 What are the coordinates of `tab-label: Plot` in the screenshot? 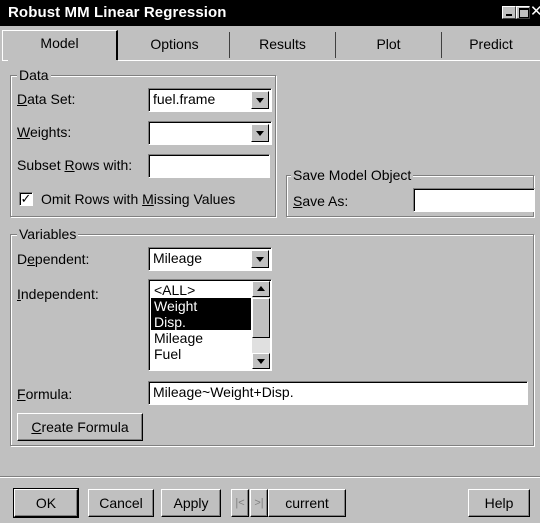 It's located at (388, 44).